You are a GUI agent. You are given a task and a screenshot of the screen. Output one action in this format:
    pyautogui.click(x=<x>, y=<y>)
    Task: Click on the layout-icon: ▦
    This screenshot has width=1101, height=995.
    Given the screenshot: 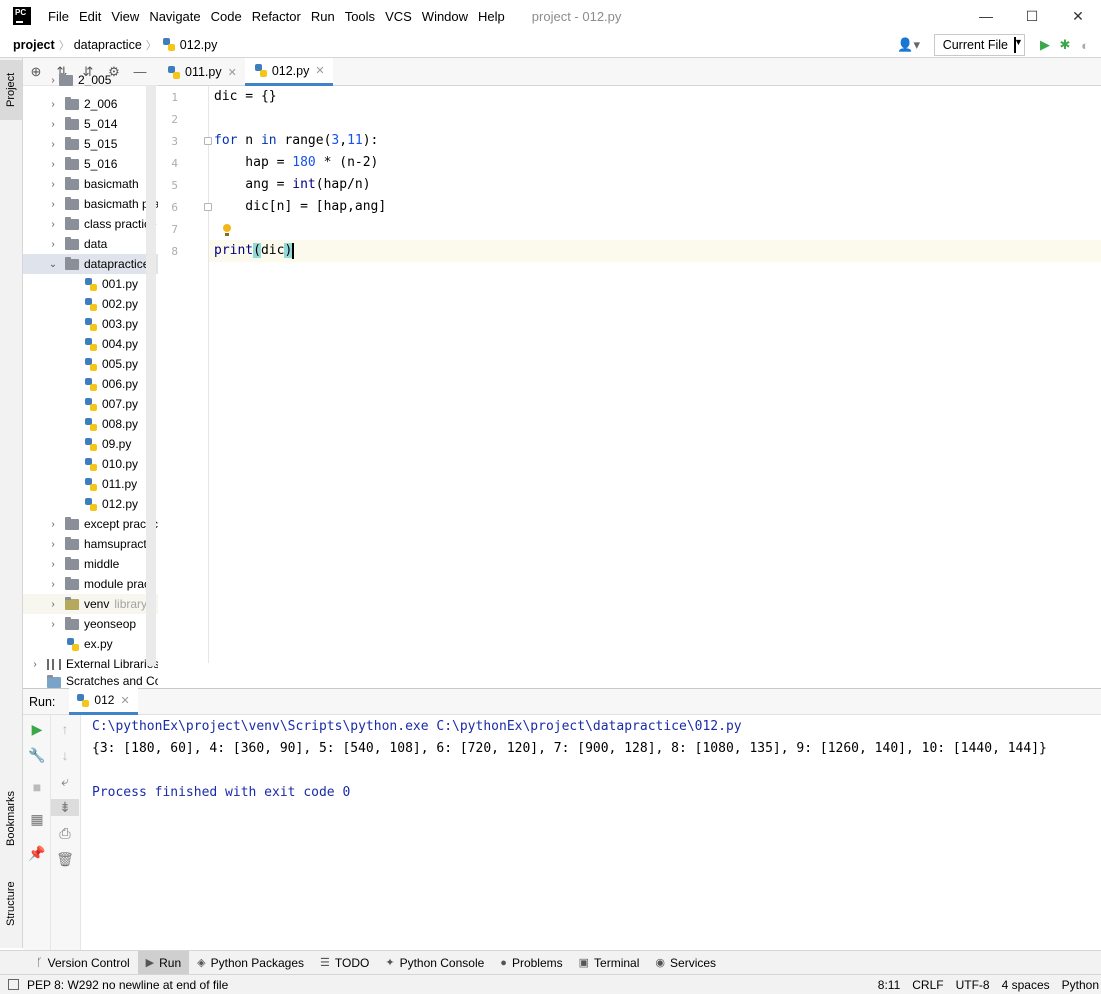 What is the action you would take?
    pyautogui.click(x=37, y=819)
    